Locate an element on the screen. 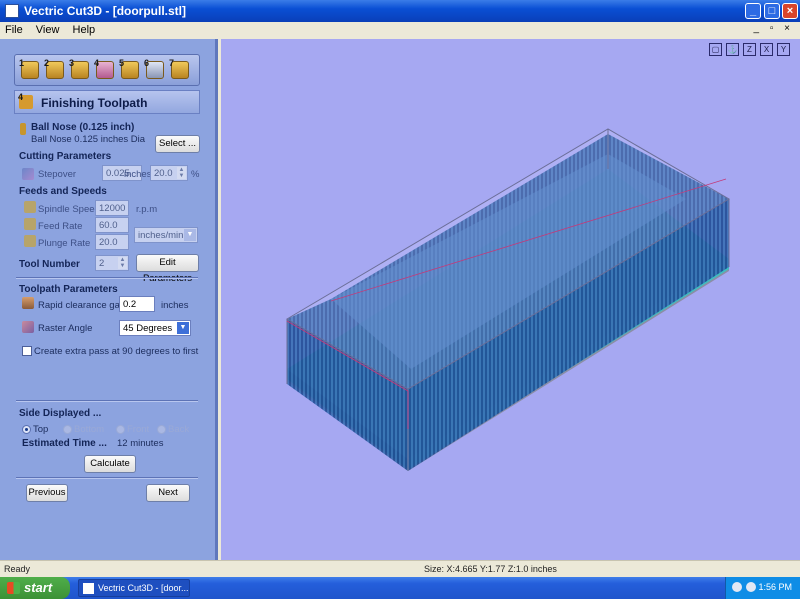 This screenshot has width=800, height=599. spindle-icon is located at coordinates (30, 207).